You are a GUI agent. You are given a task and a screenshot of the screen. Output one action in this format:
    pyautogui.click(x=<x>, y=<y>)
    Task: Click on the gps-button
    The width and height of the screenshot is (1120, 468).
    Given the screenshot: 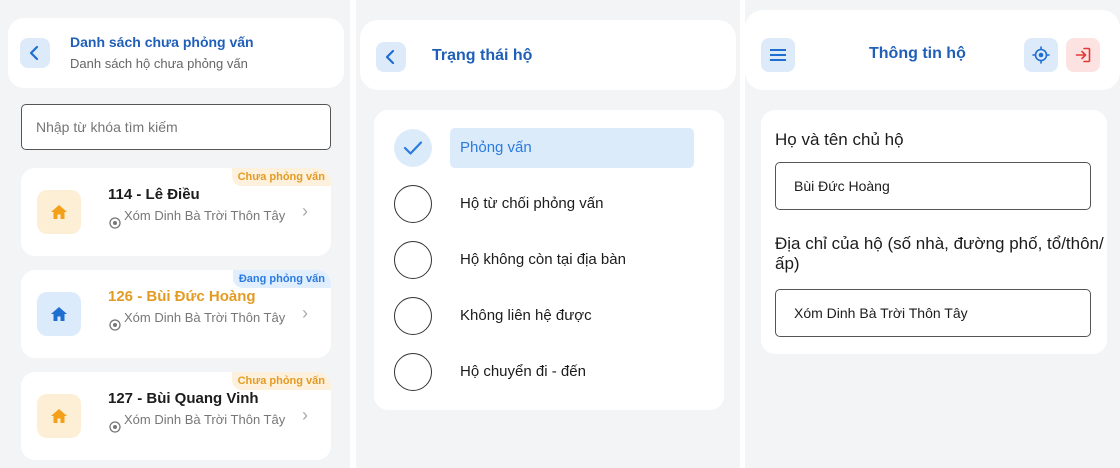 What is the action you would take?
    pyautogui.click(x=1041, y=55)
    